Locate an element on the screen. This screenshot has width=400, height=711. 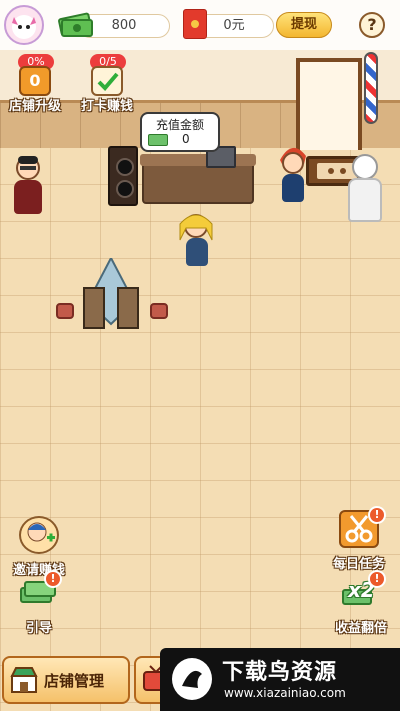
guide-alert-badge: ! is located at coordinates (53, 579).